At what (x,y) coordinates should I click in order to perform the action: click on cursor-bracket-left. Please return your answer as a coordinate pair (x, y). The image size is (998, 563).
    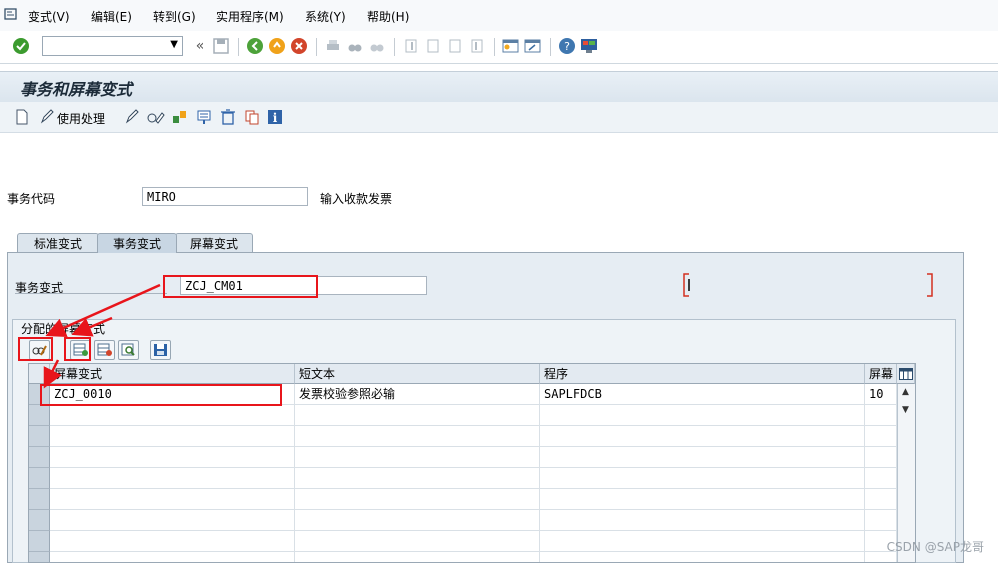
    Looking at the image, I should click on (687, 286).